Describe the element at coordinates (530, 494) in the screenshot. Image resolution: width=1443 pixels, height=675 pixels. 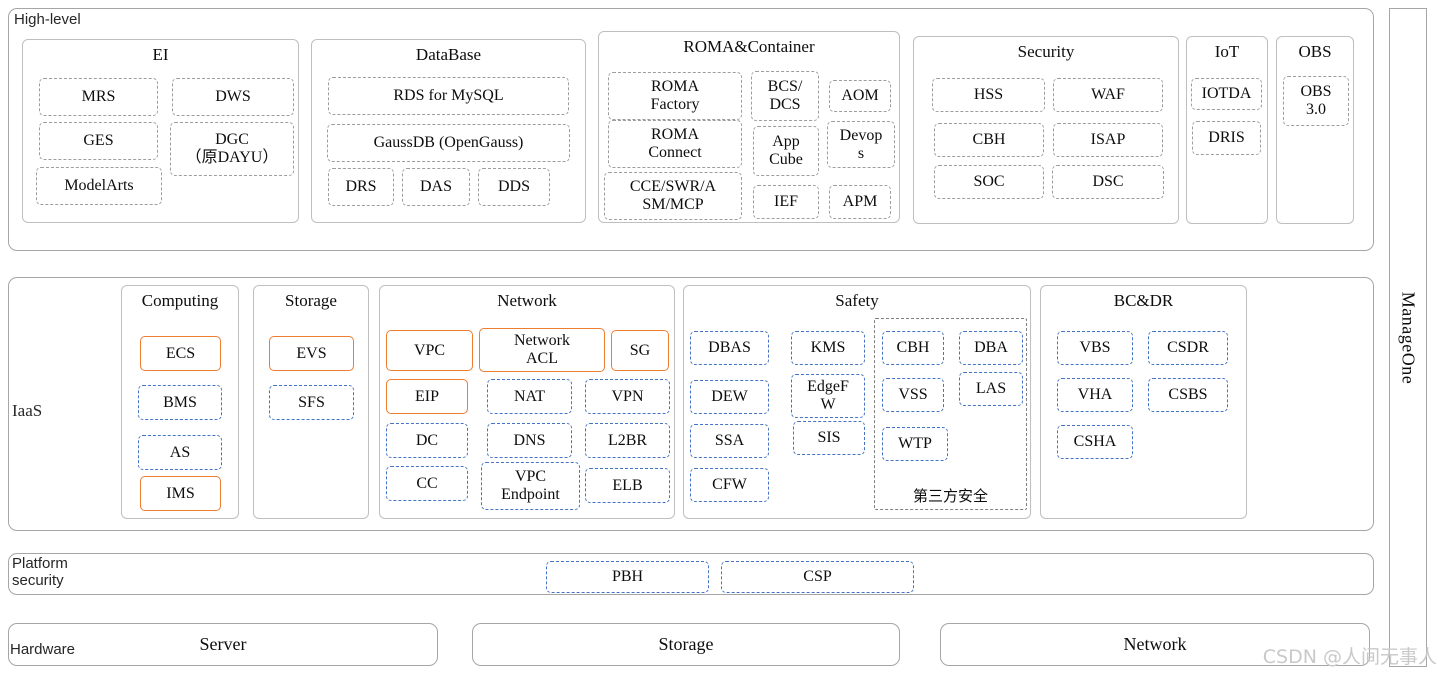
I see `service-chip-vpc-endpoint-line2: Endpoint` at that location.